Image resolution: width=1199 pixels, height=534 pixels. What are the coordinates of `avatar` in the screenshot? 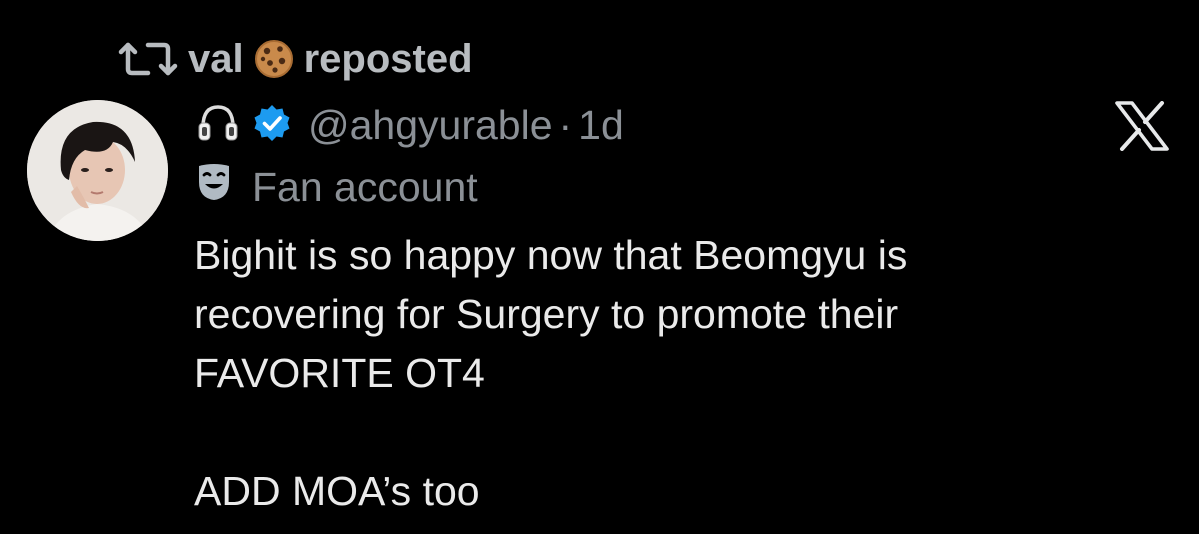 It's located at (97, 170).